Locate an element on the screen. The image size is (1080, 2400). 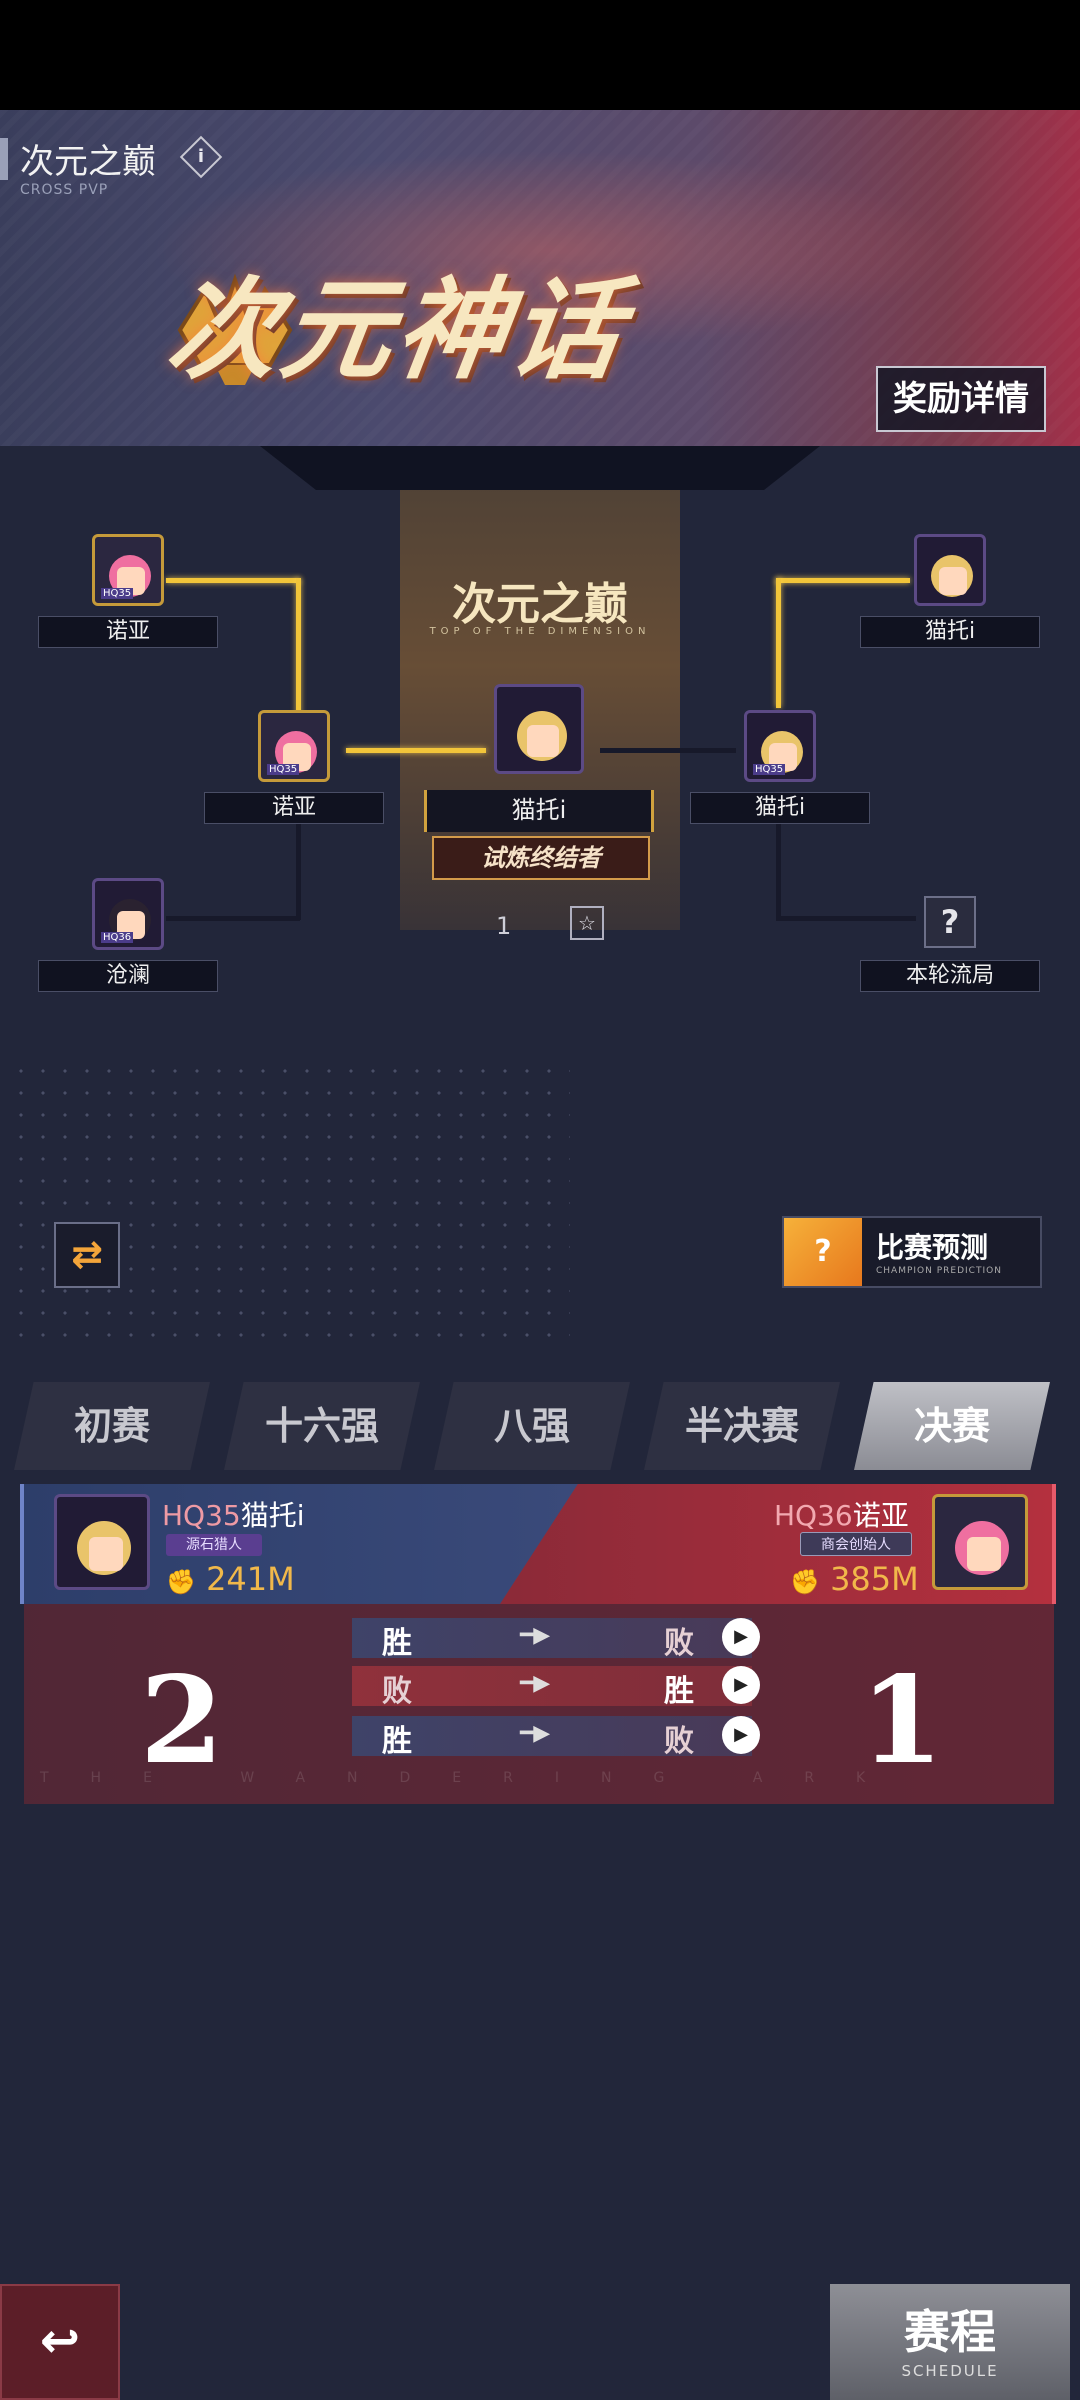
schedule-sublabel: SCHEDULE is located at coordinates (950, 2371).